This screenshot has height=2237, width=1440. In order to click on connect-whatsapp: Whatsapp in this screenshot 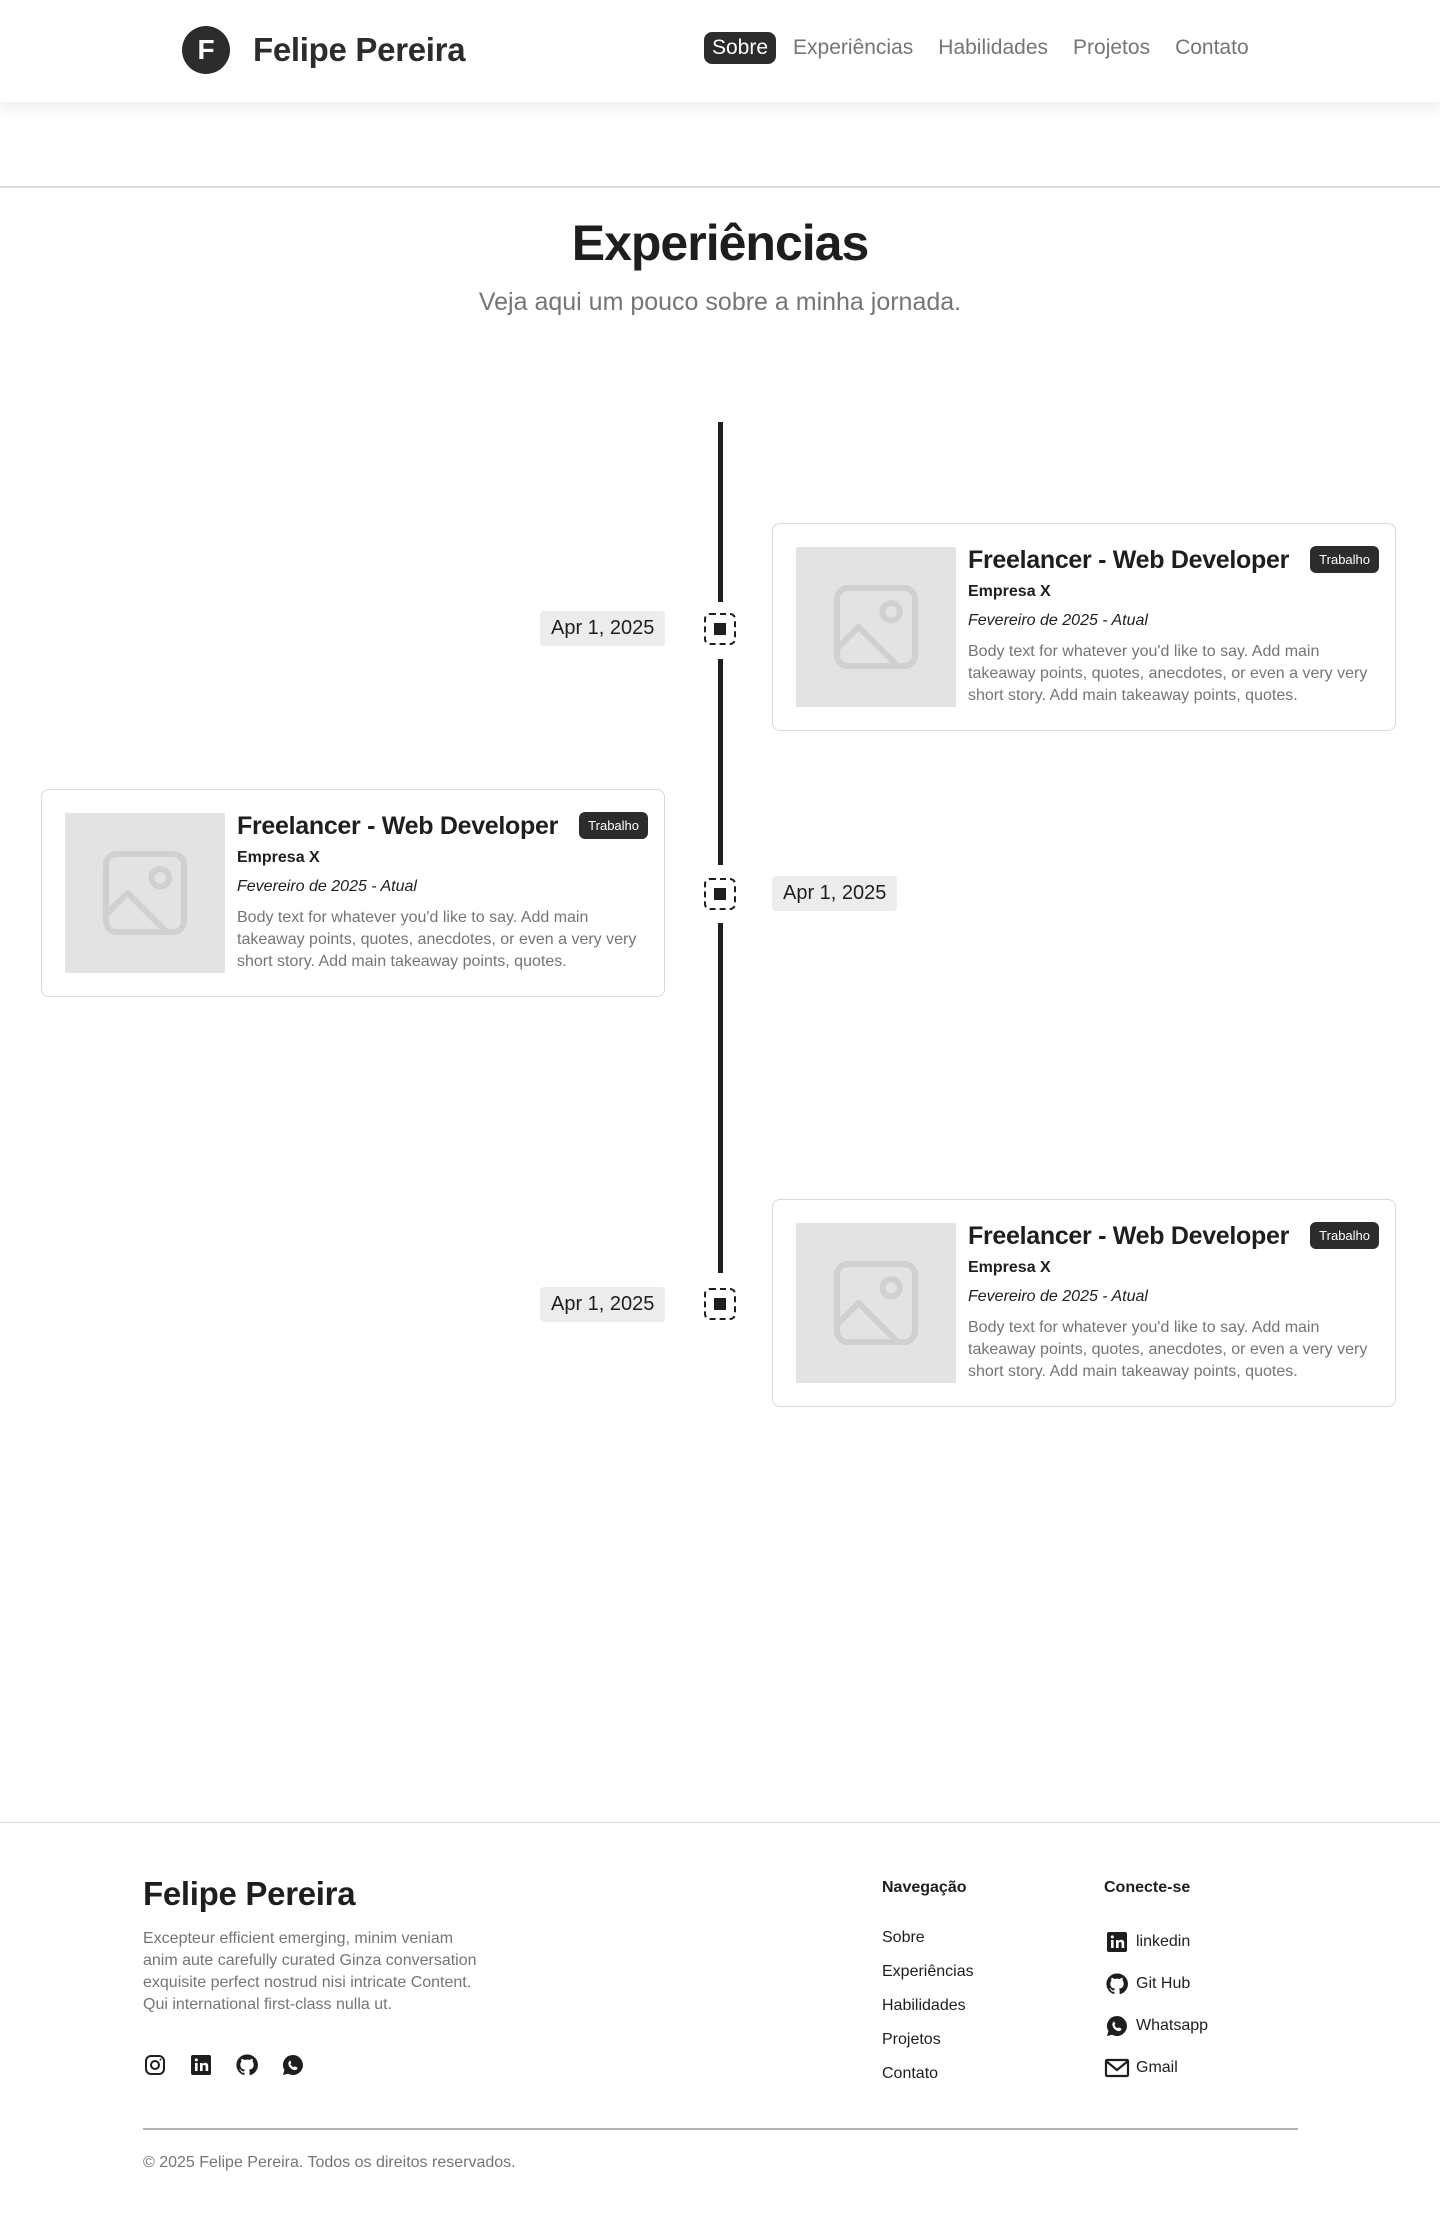, I will do `click(1156, 2026)`.